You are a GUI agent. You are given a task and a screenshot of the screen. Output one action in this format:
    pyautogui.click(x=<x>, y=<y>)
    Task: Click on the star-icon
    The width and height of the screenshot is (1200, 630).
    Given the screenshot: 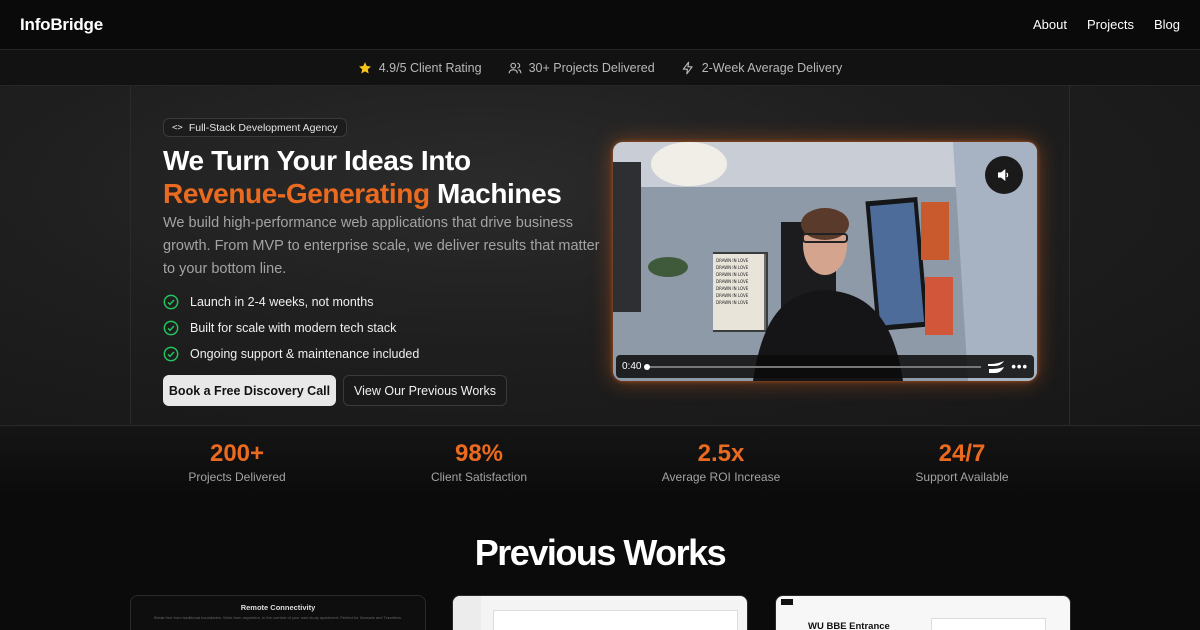 What is the action you would take?
    pyautogui.click(x=364, y=67)
    